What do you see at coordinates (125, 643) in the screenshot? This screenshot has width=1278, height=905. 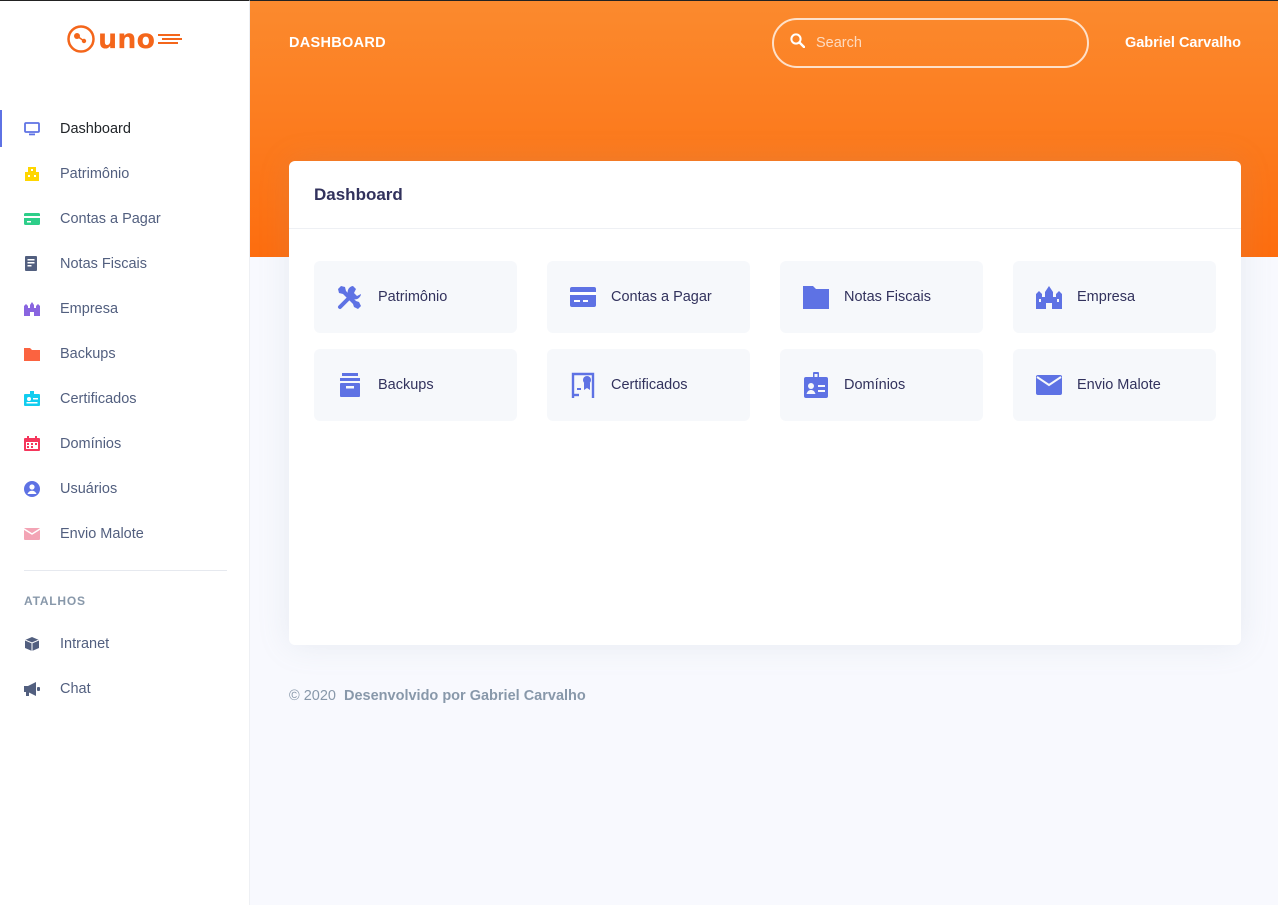 I see `sidebar-item-intranet: Intranet` at bounding box center [125, 643].